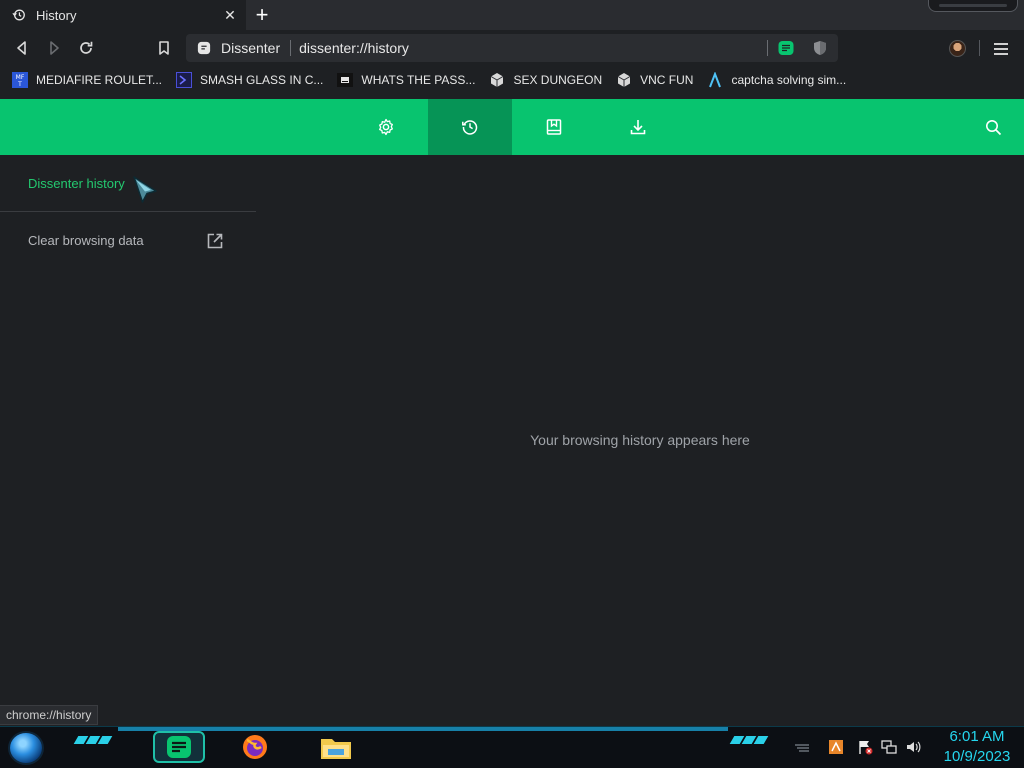 This screenshot has height=768, width=1024. I want to click on new-tab-button: +, so click(262, 15).